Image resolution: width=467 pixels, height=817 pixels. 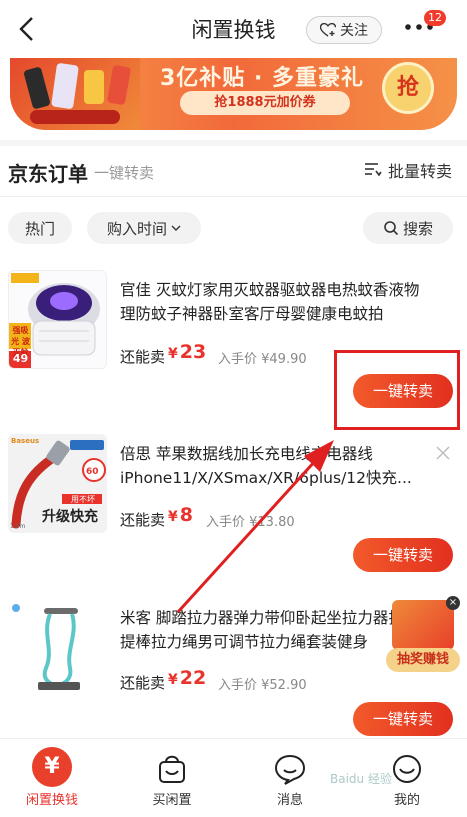 I want to click on batch-resell-label: 批量转卖, so click(x=420, y=171).